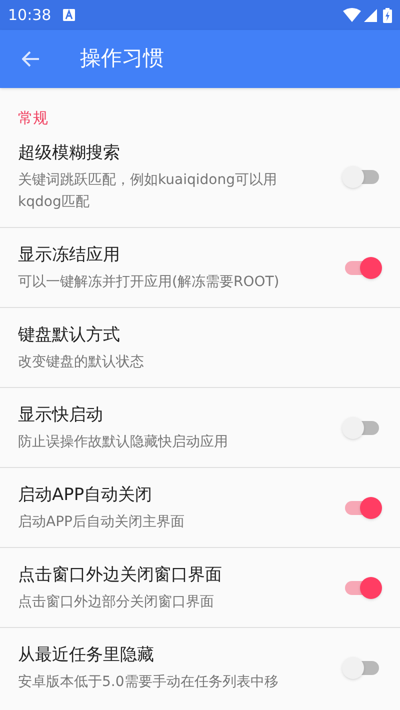  Describe the element at coordinates (31, 59) in the screenshot. I see `back-arrow-icon` at that location.